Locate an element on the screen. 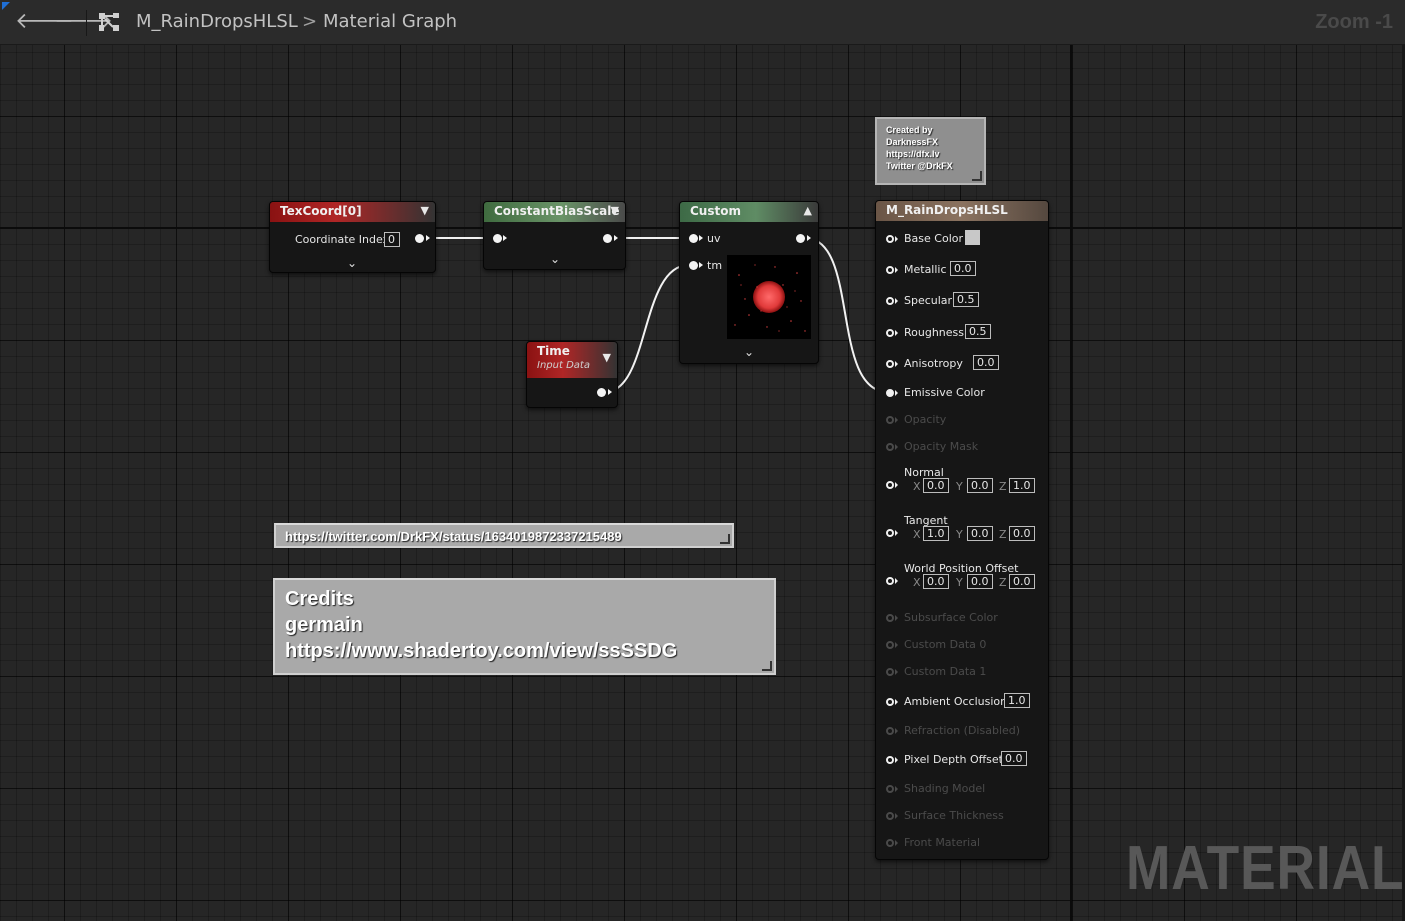 This screenshot has width=1405, height=921. ambient-occlusion-field: 1.0 is located at coordinates (1017, 700).